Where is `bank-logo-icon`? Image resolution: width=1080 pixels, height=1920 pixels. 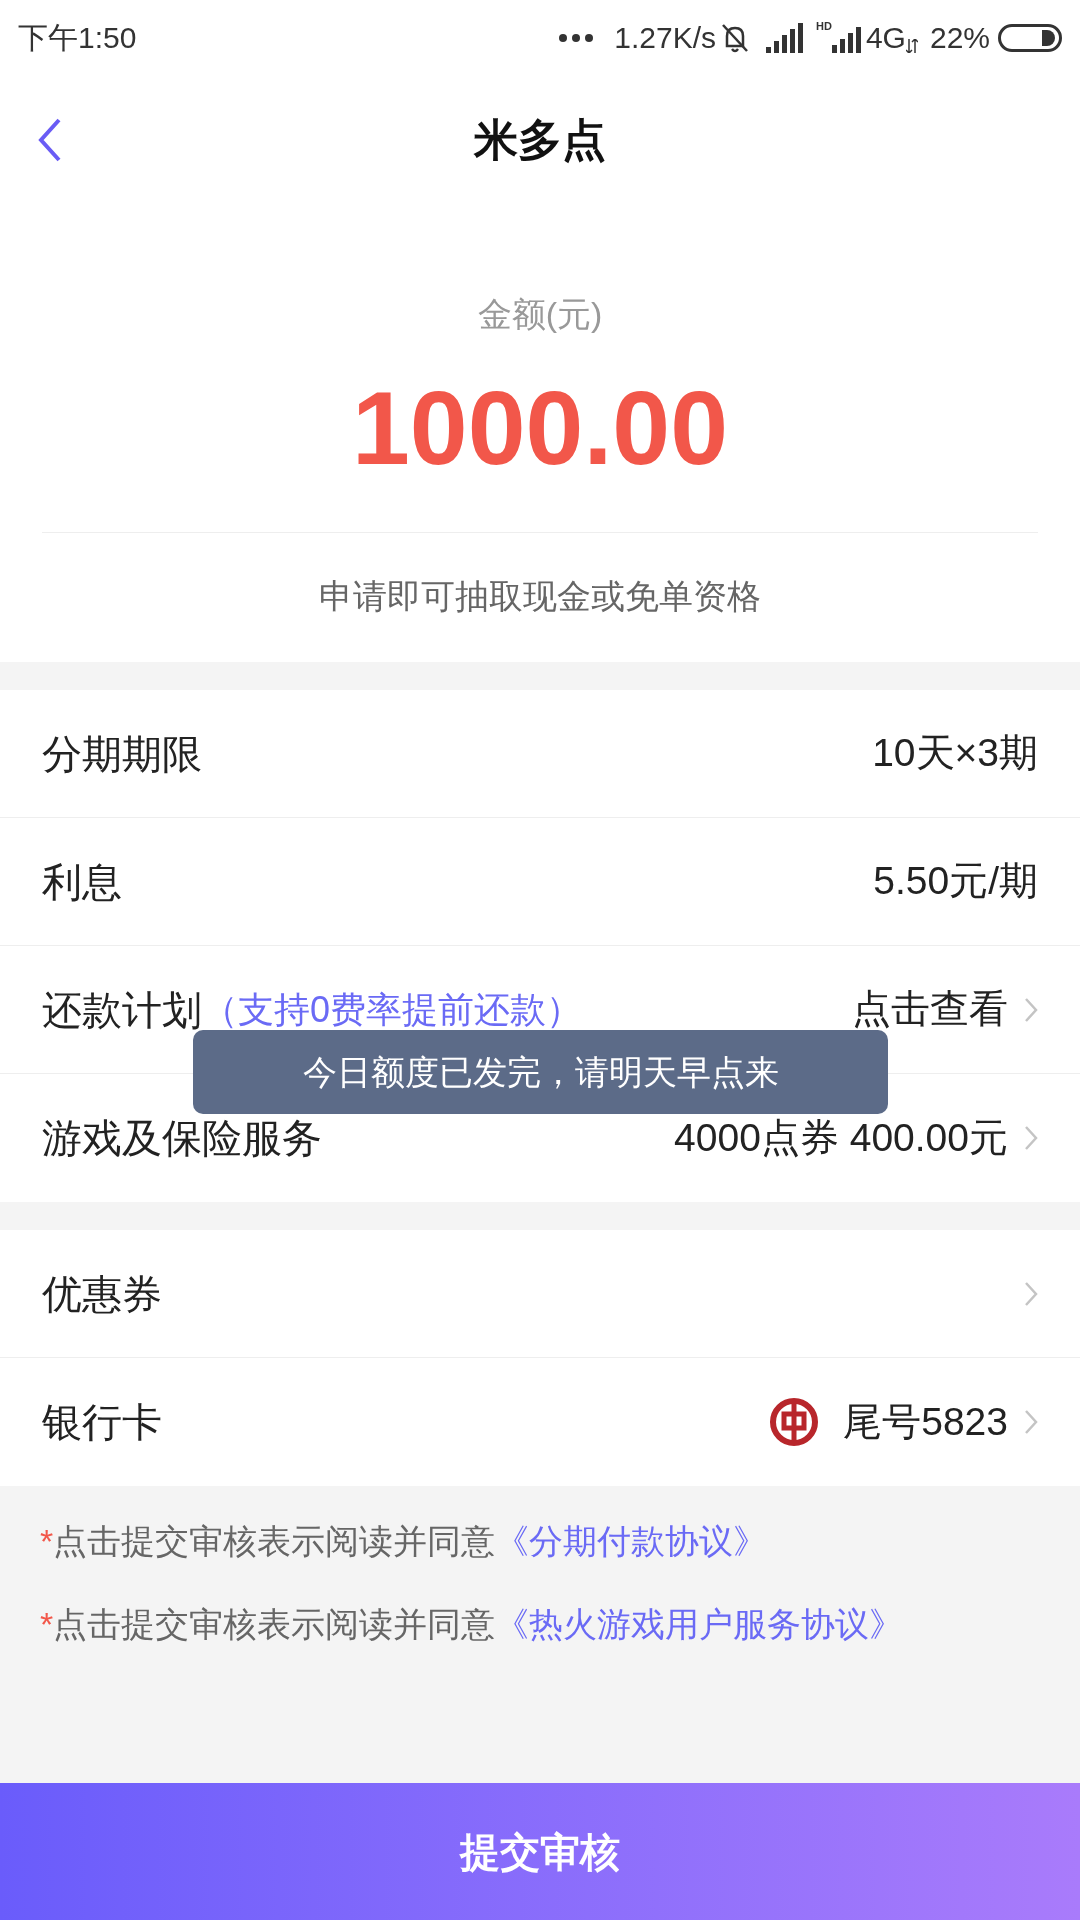 bank-logo-icon is located at coordinates (794, 1422).